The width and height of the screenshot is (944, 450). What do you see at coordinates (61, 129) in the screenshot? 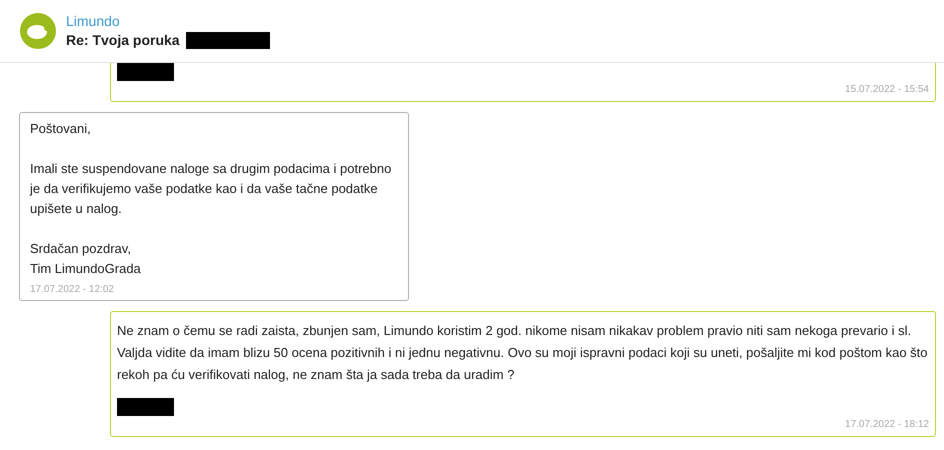
I see `message-text: Poštovani,` at bounding box center [61, 129].